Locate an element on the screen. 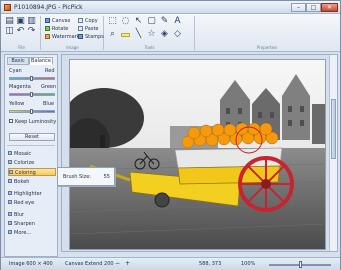  paste-label: Paste is located at coordinates (92, 29).